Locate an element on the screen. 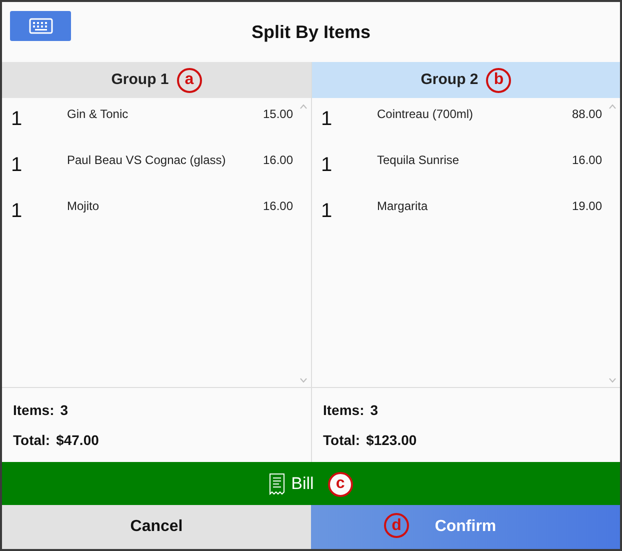 This screenshot has width=622, height=551. group-tab: Group 2 b is located at coordinates (466, 80).